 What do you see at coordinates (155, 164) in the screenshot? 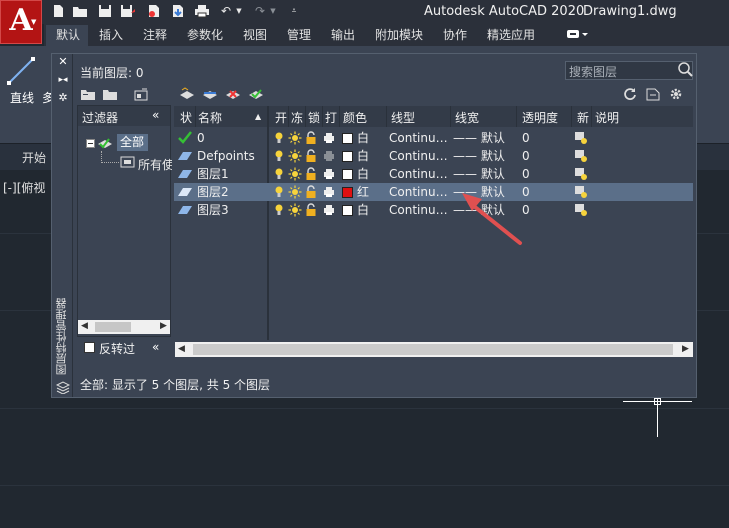
I see `tree-item-all-used: 所有使` at bounding box center [155, 164].